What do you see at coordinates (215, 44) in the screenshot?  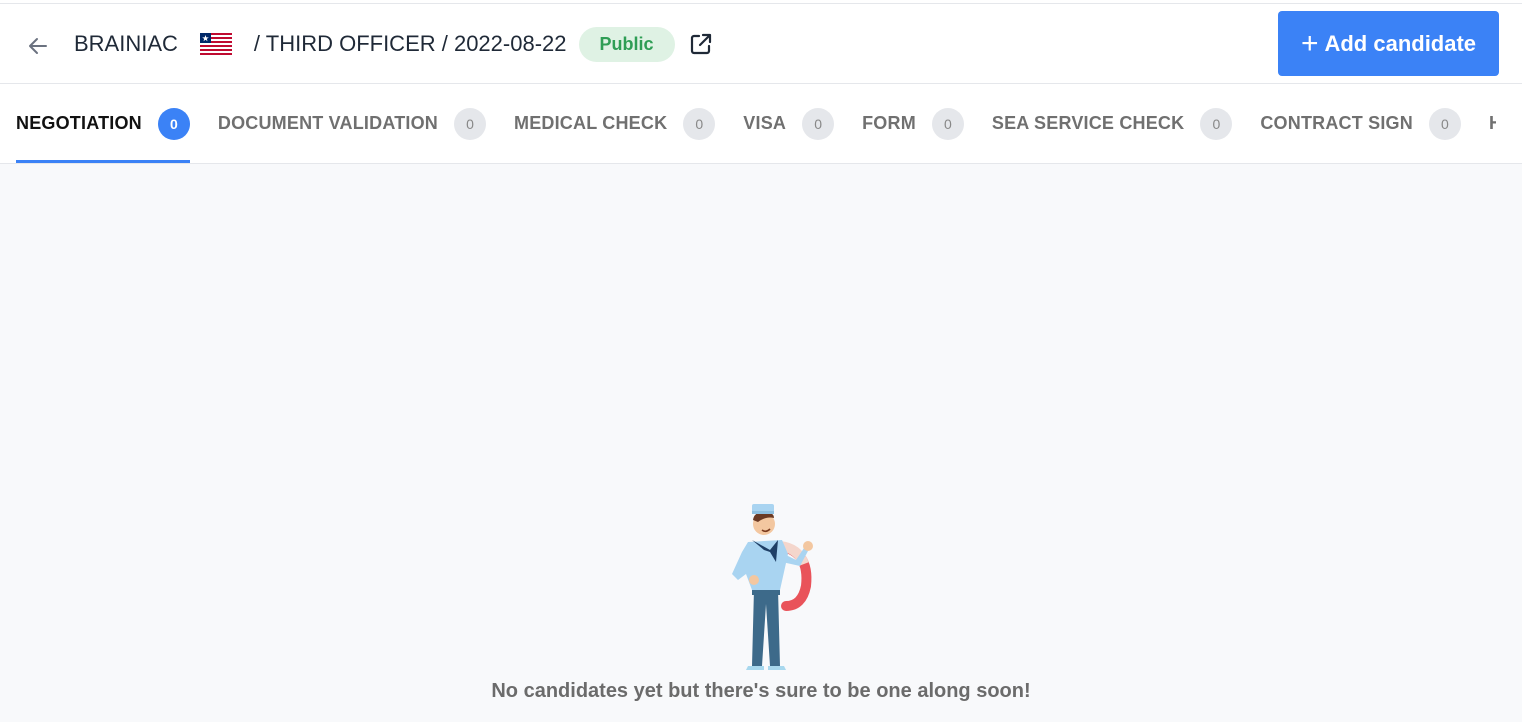 I see `liberia-flag-icon` at bounding box center [215, 44].